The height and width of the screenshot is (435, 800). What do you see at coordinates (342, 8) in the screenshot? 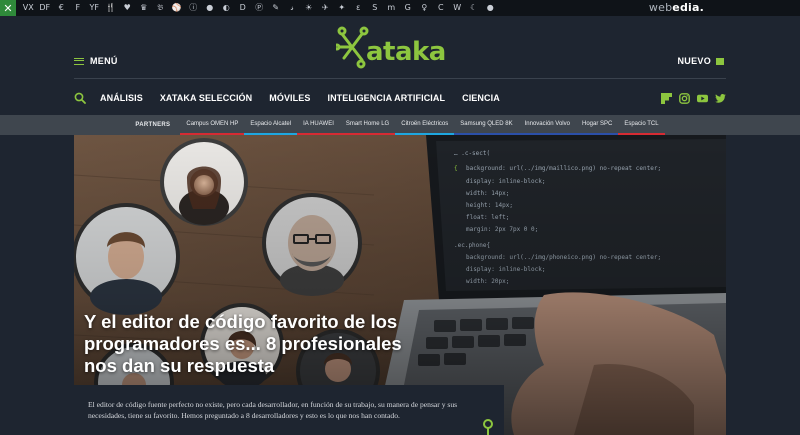
I see `network-site-icon: ✦` at bounding box center [342, 8].